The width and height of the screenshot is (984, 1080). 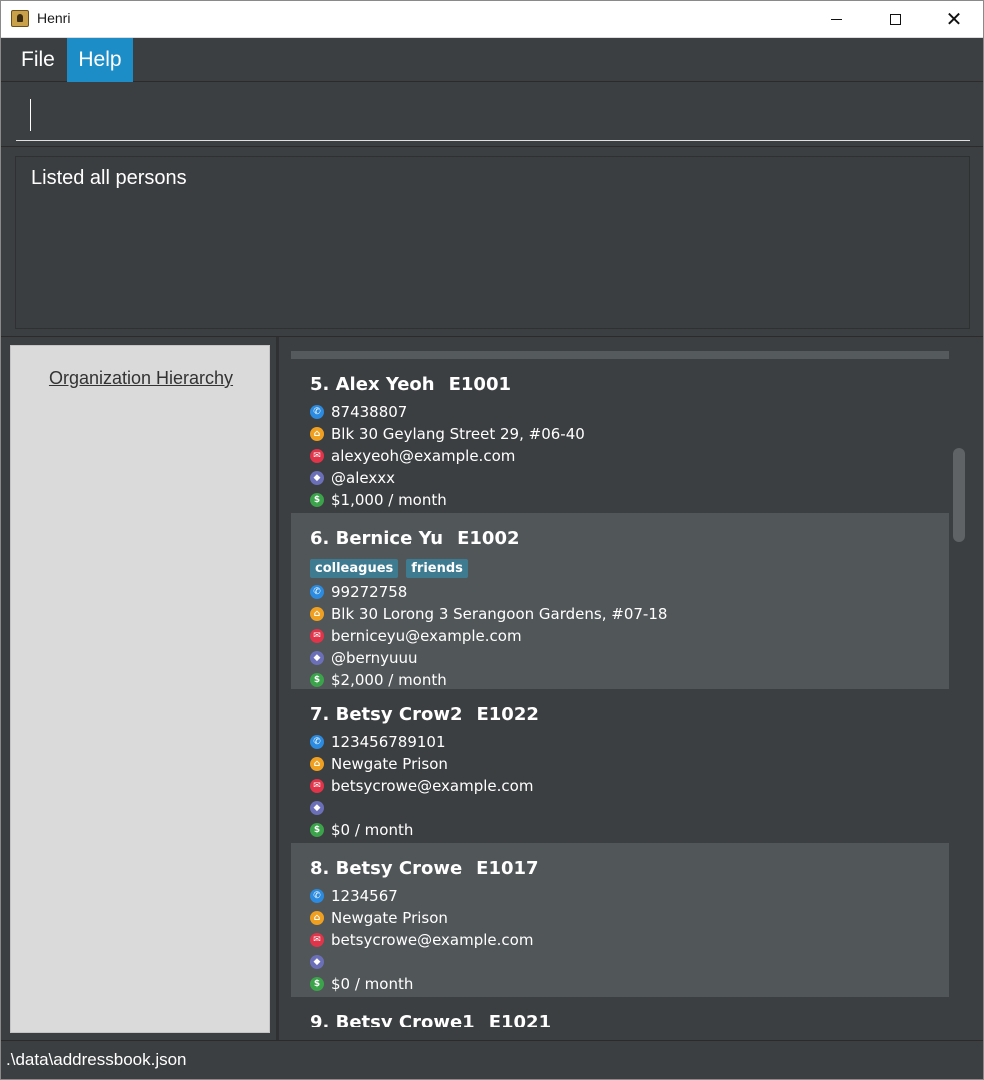 What do you see at coordinates (620, 1018) in the screenshot?
I see `person-name-row: 9. Betsy Crowe1 E1021` at bounding box center [620, 1018].